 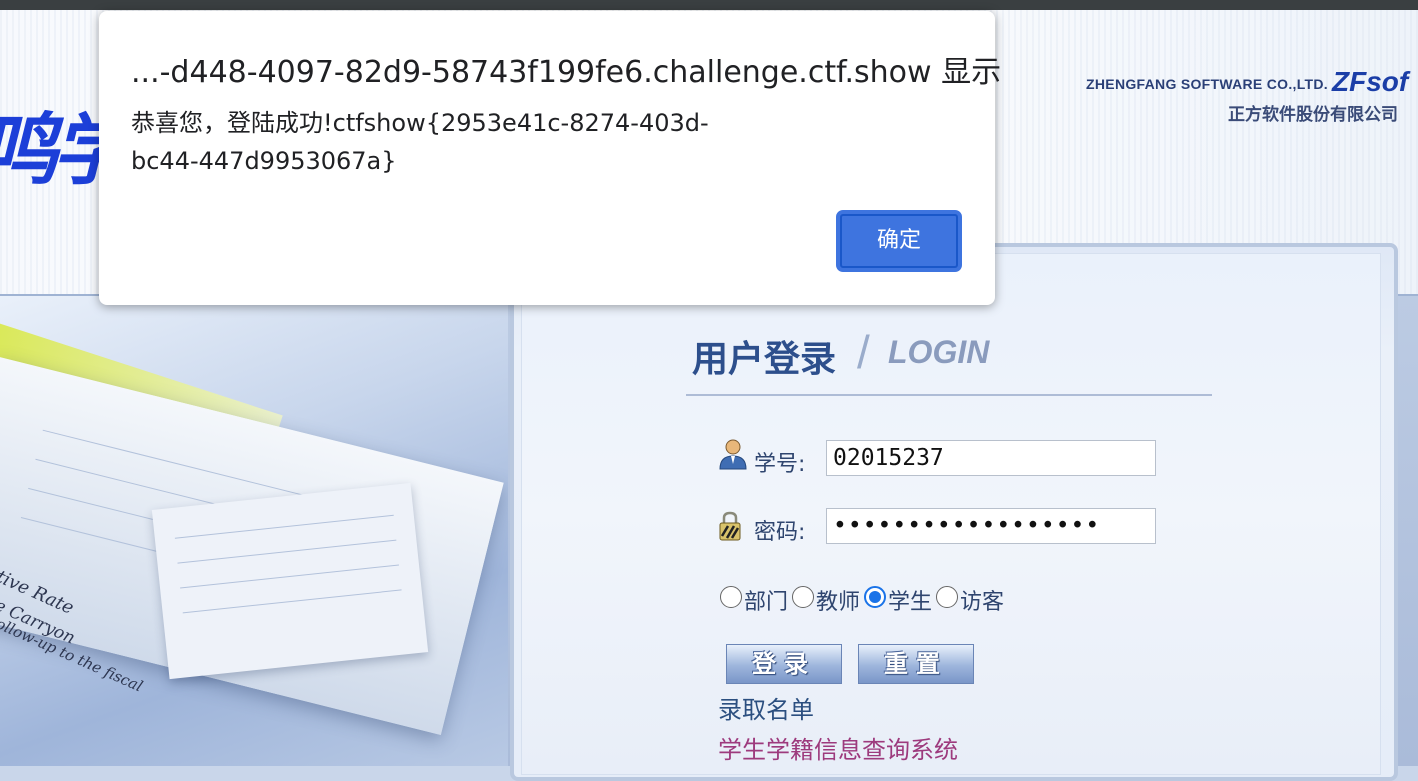 What do you see at coordinates (910, 600) in the screenshot?
I see `role-label-student: 学生` at bounding box center [910, 600].